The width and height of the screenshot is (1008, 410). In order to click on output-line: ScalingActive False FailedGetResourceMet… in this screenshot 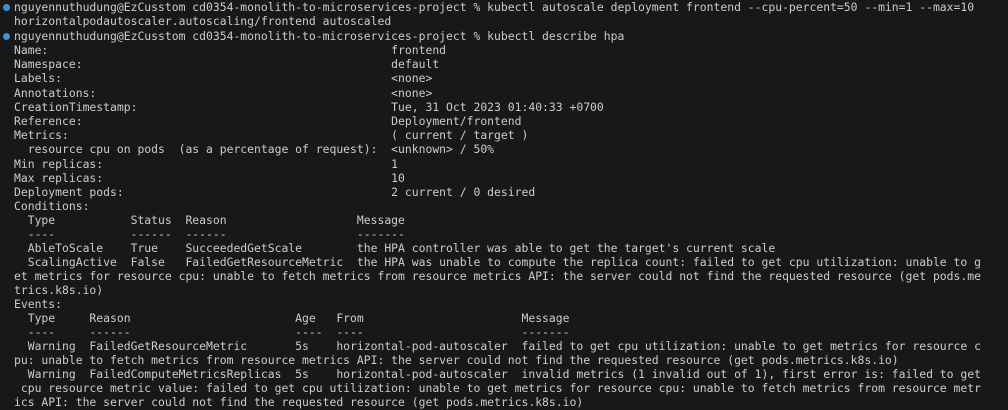, I will do `click(497, 262)`.